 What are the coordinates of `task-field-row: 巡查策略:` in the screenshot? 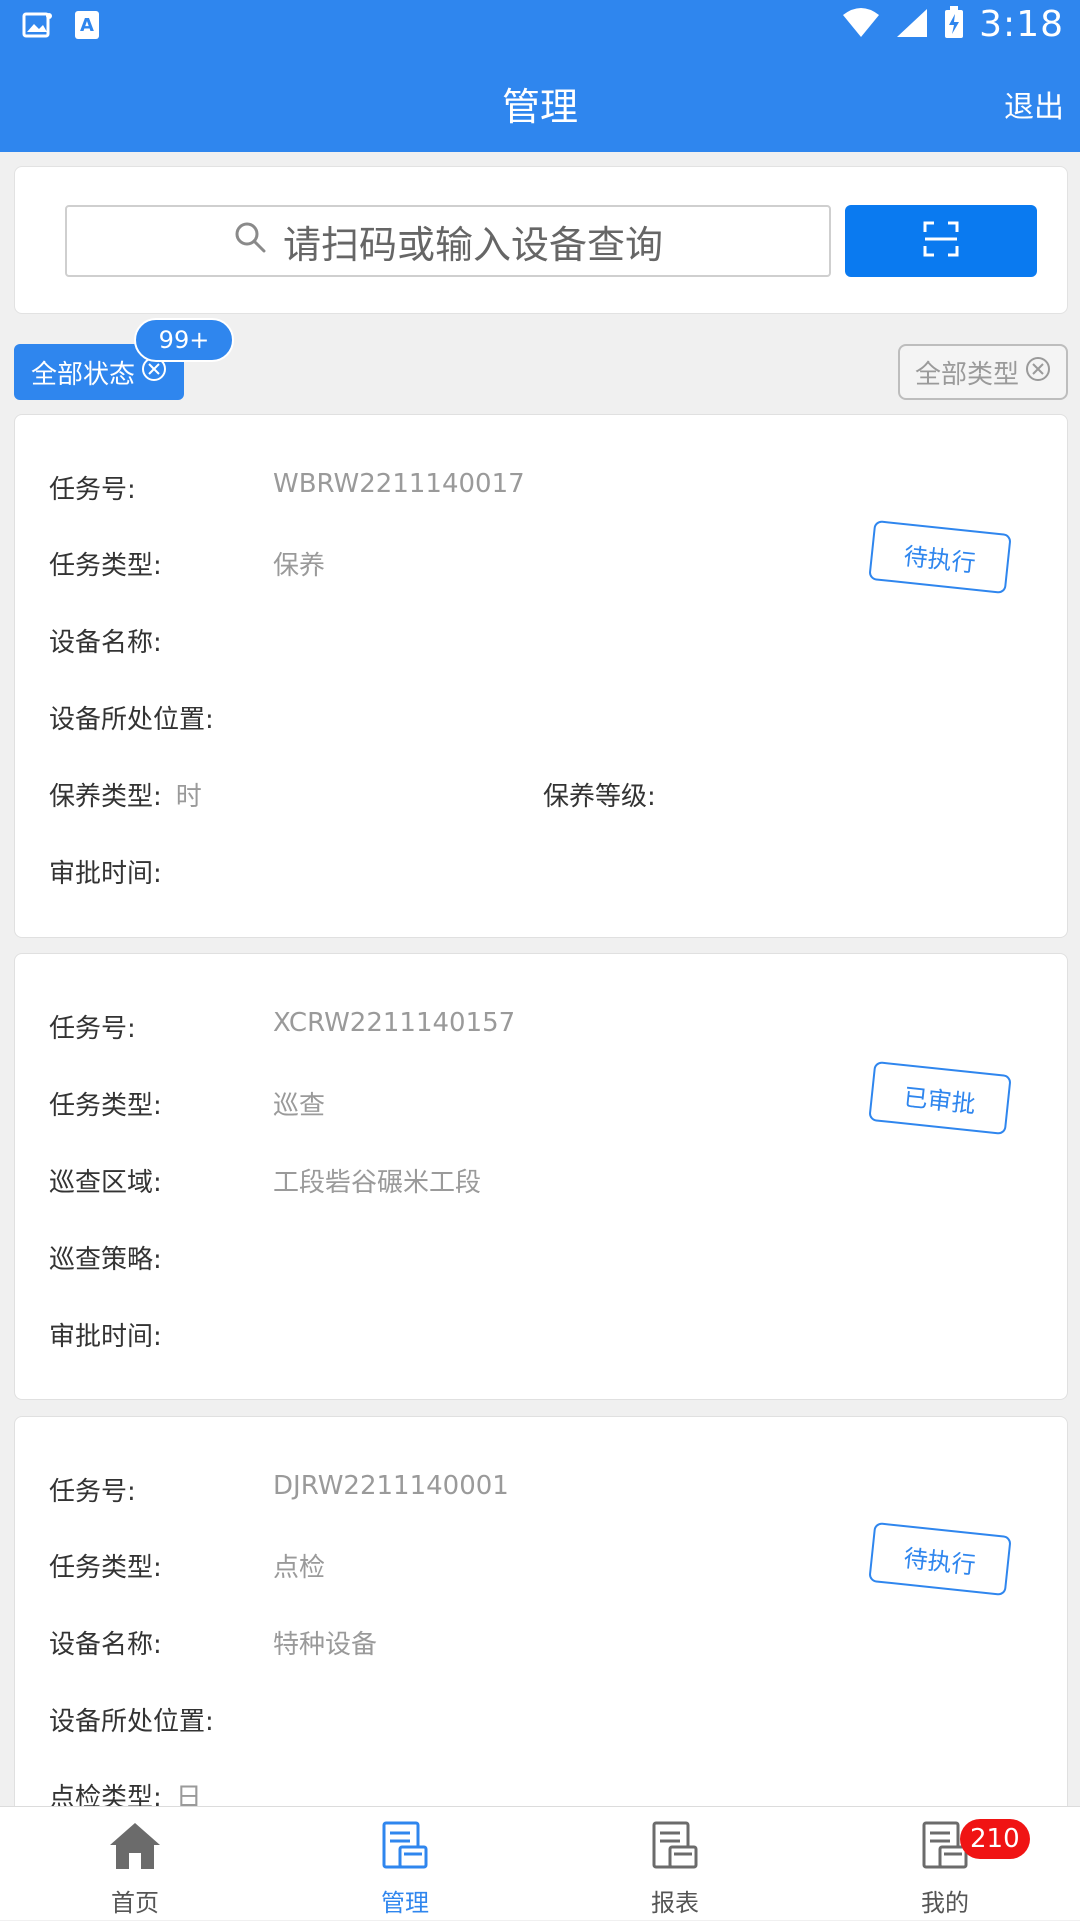 It's located at (105, 1260).